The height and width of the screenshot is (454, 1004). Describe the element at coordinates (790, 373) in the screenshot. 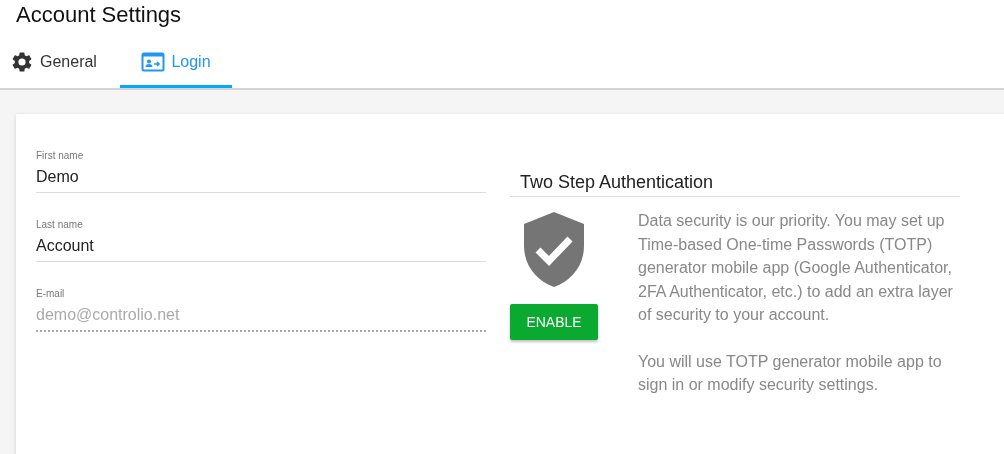

I see `description-text: You will use TOTP generator mobile app to sign in or modify security settings.` at that location.